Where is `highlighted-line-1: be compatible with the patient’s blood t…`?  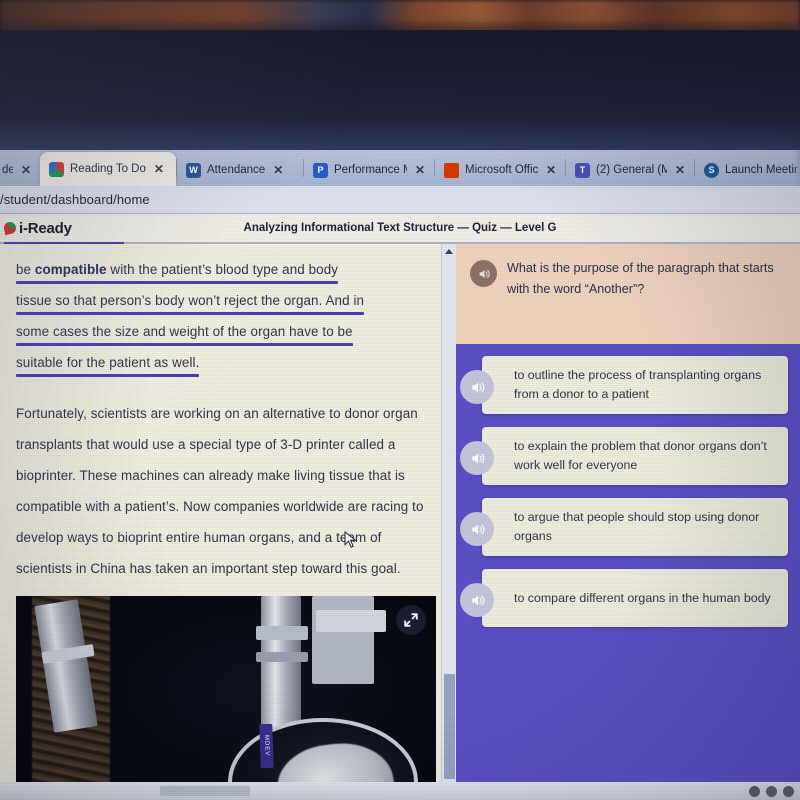 highlighted-line-1: be compatible with the patient’s blood t… is located at coordinates (177, 269).